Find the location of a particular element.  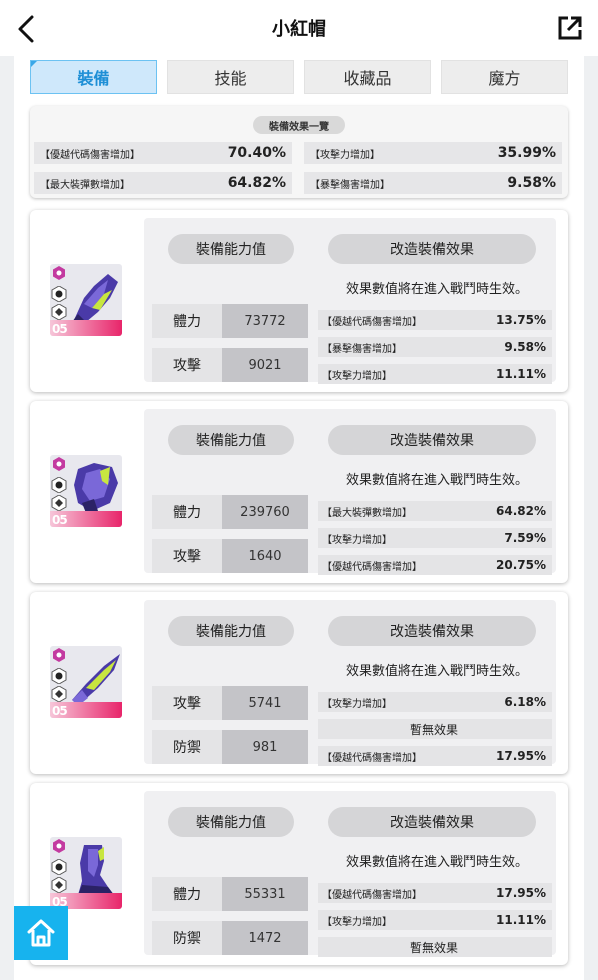

effect-value: 9.58% is located at coordinates (525, 347).